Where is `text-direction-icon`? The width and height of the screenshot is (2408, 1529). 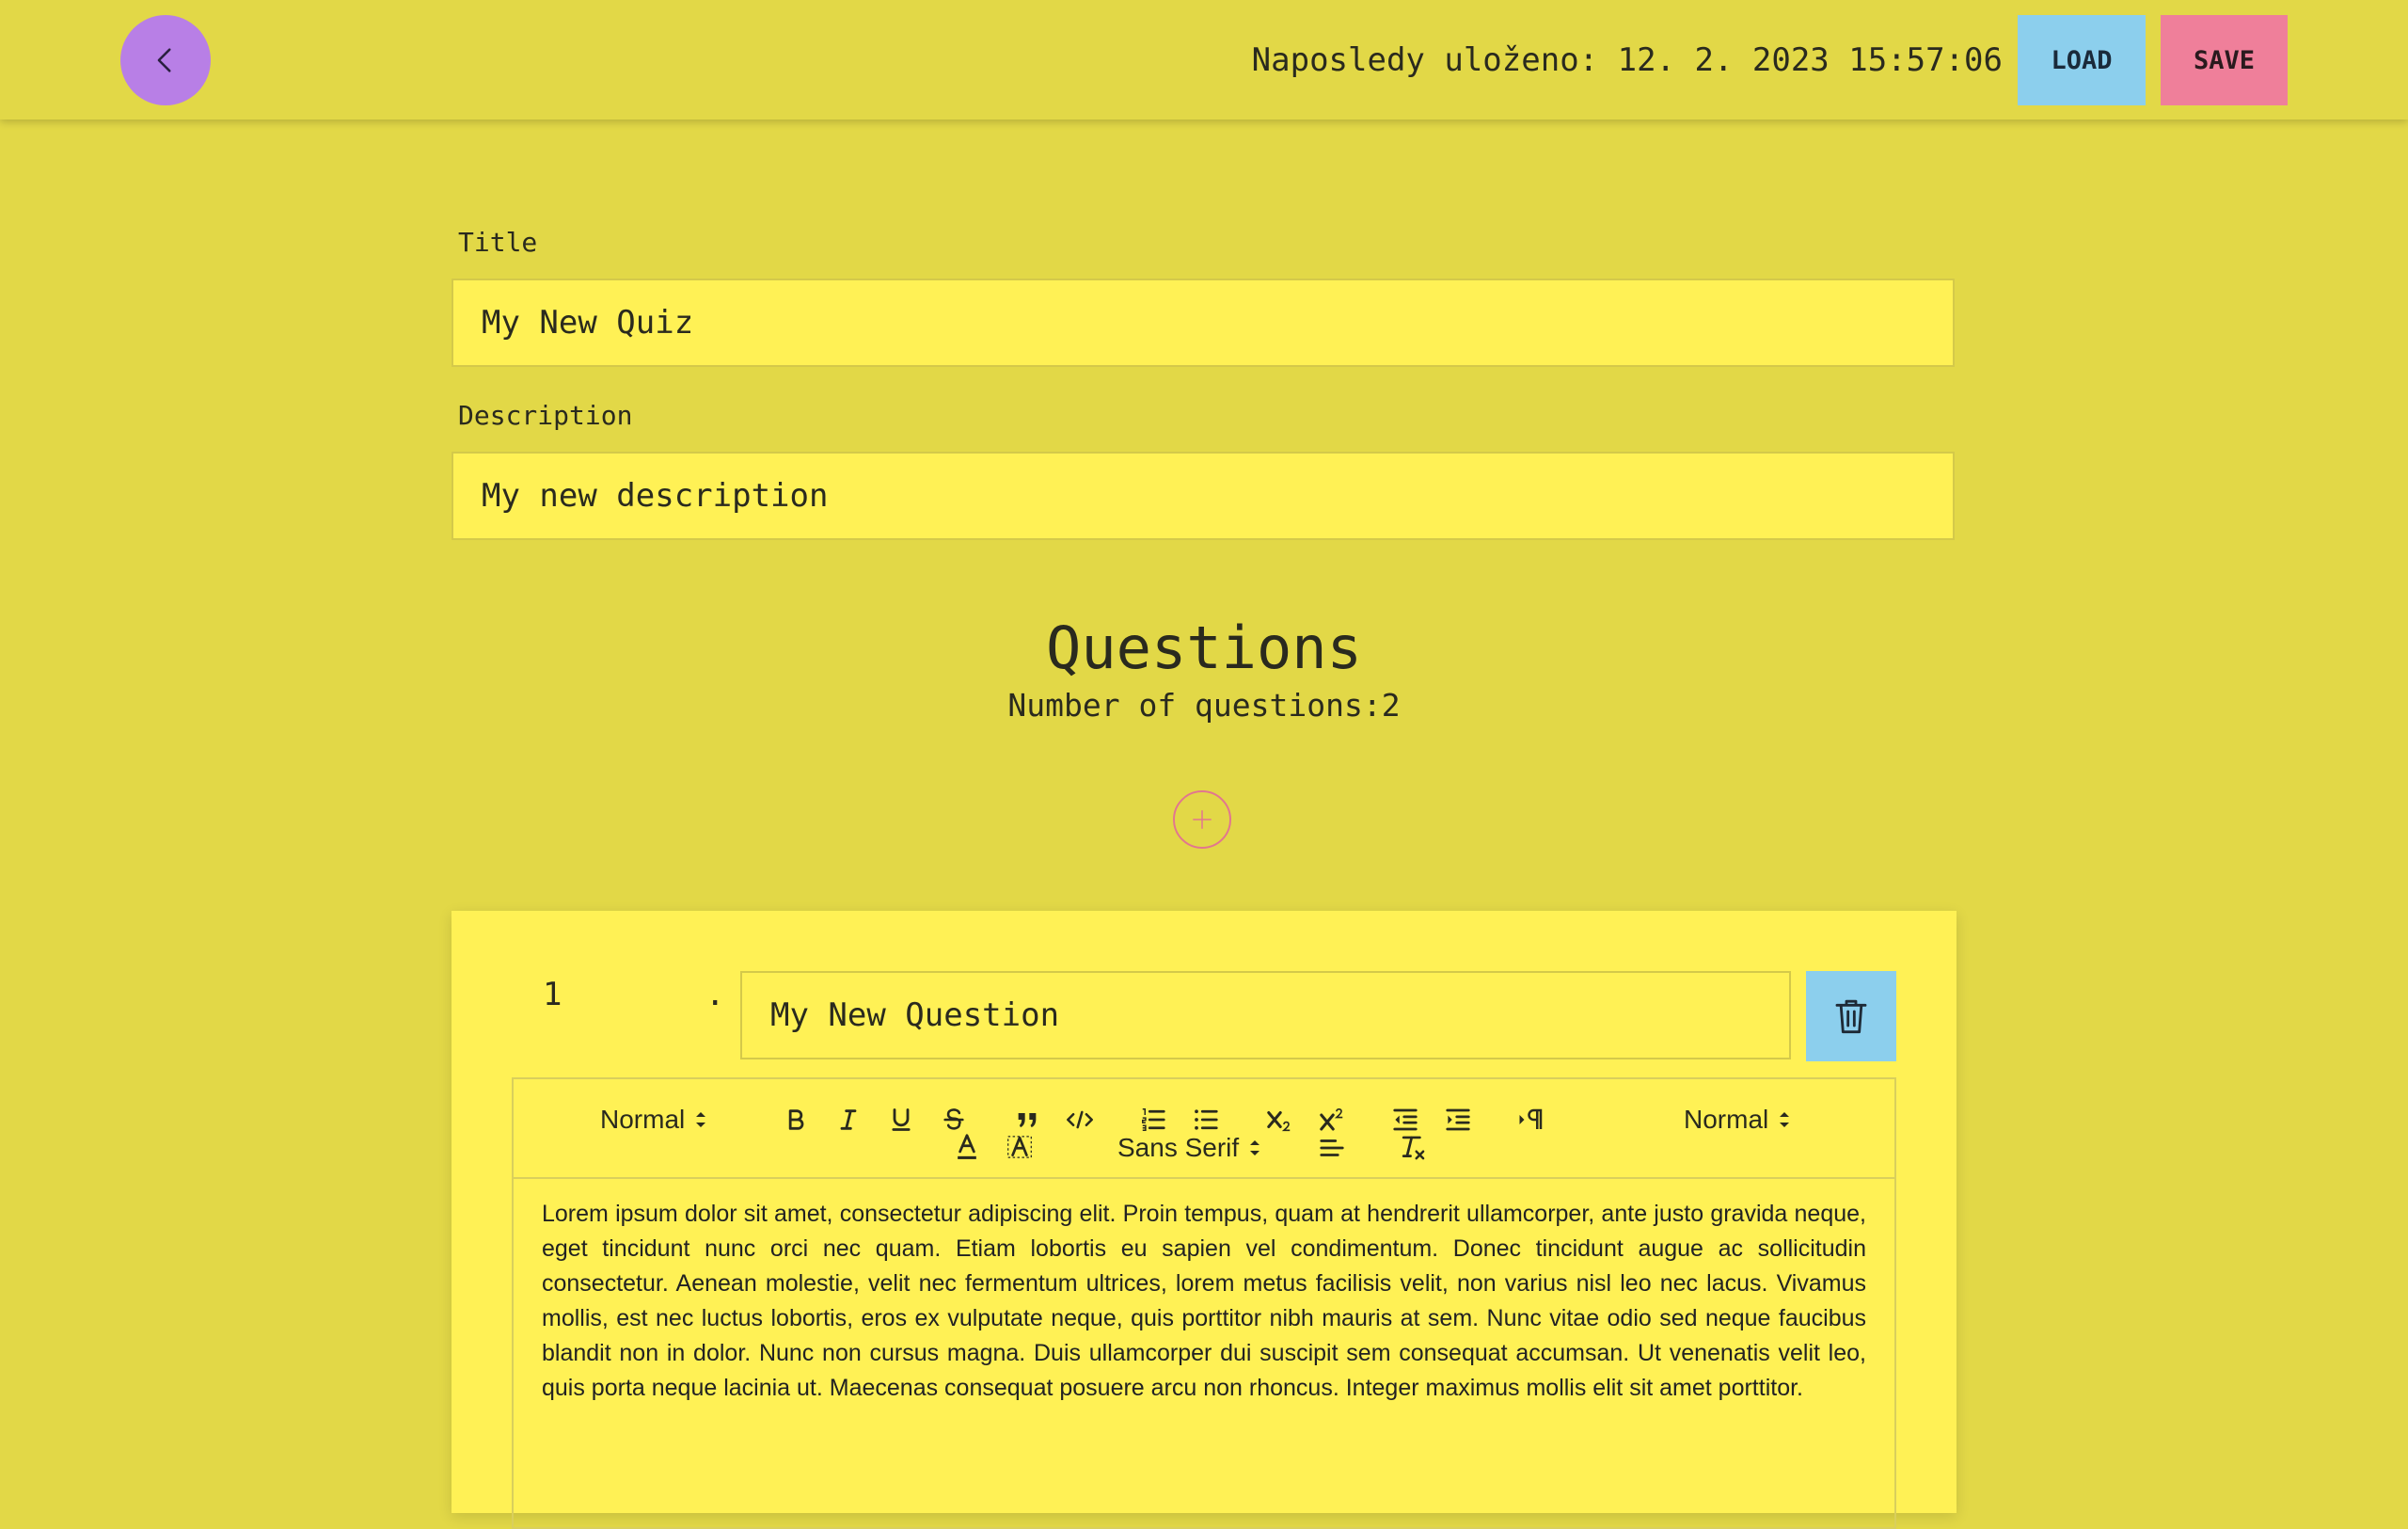
text-direction-icon is located at coordinates (1531, 1118).